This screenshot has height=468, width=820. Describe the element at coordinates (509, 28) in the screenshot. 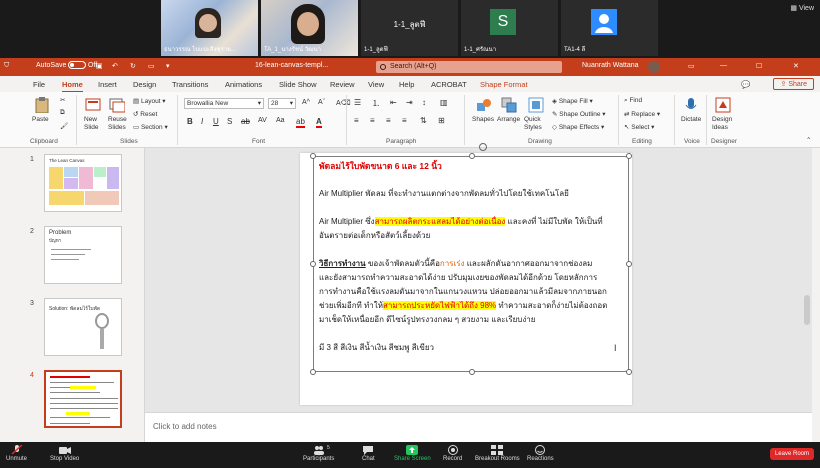

I see `video-tile: S 1-1_ศรัณนา` at that location.